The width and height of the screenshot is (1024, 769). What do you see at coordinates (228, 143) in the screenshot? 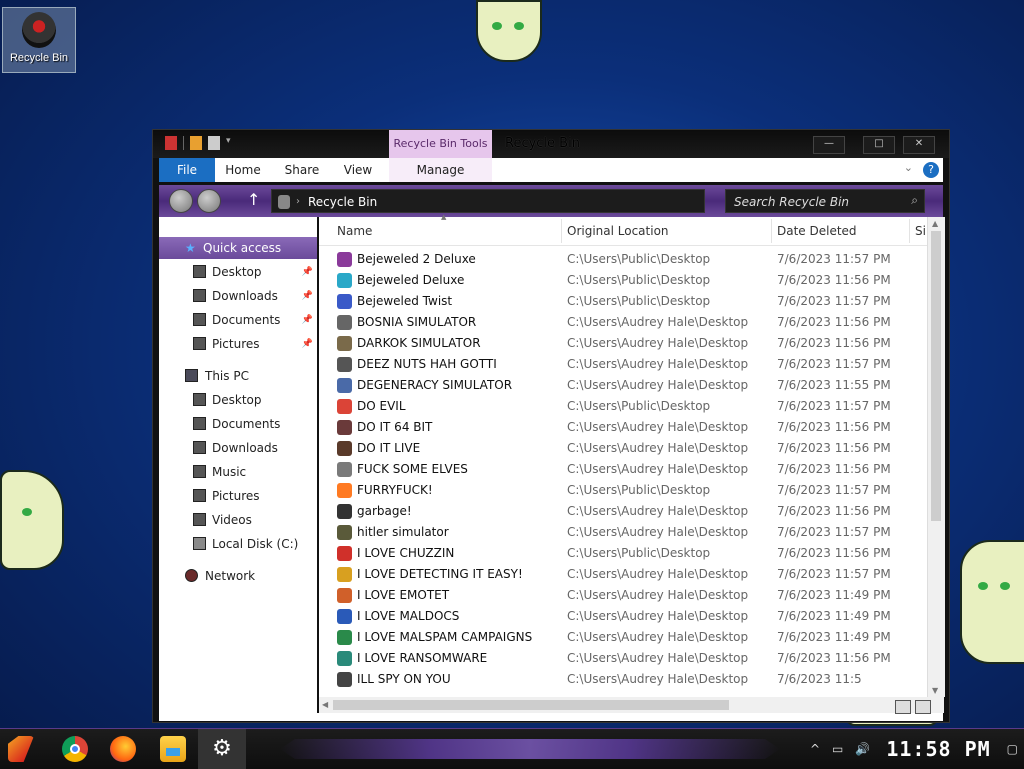
I see `chevron-down-icon: ▾` at bounding box center [228, 143].